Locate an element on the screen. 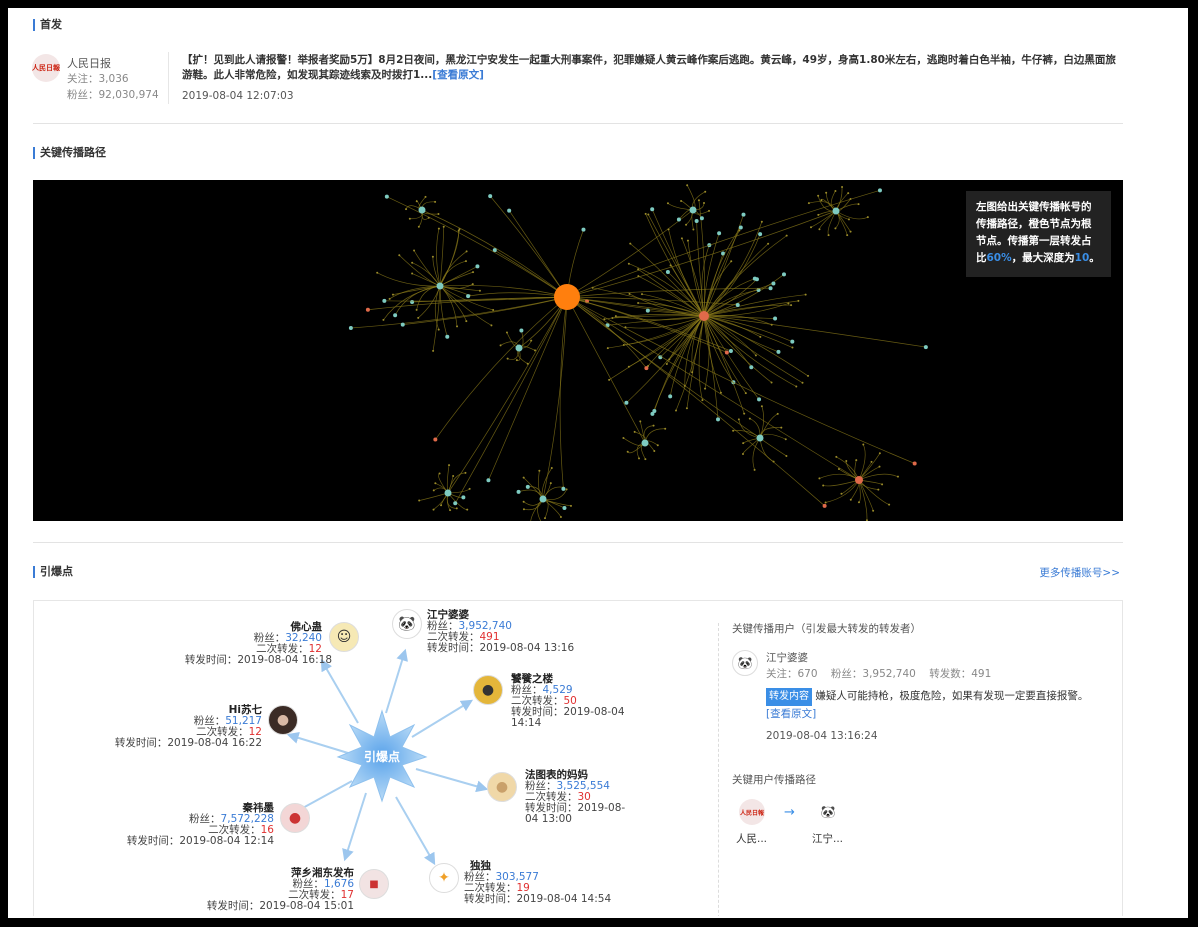  path-avatar-renmin: 人民日報 is located at coordinates (752, 812).